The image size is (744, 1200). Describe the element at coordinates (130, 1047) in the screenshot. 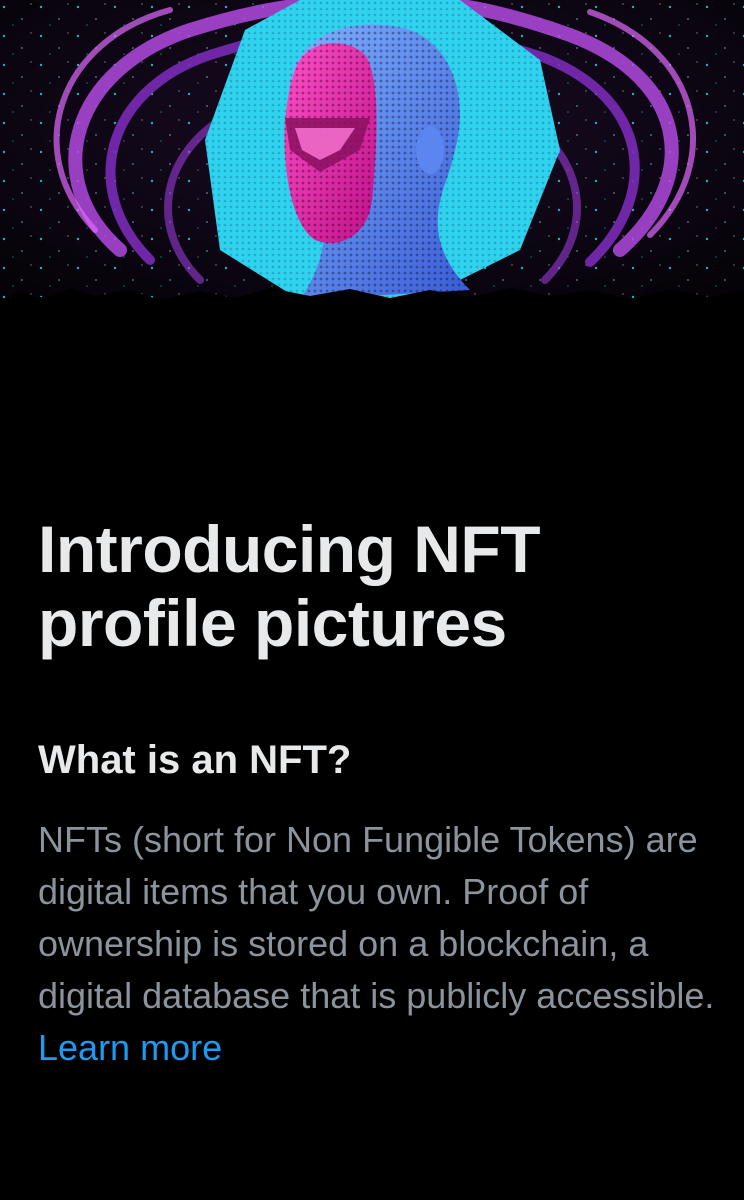

I see `learn-more-link: Learn more` at that location.